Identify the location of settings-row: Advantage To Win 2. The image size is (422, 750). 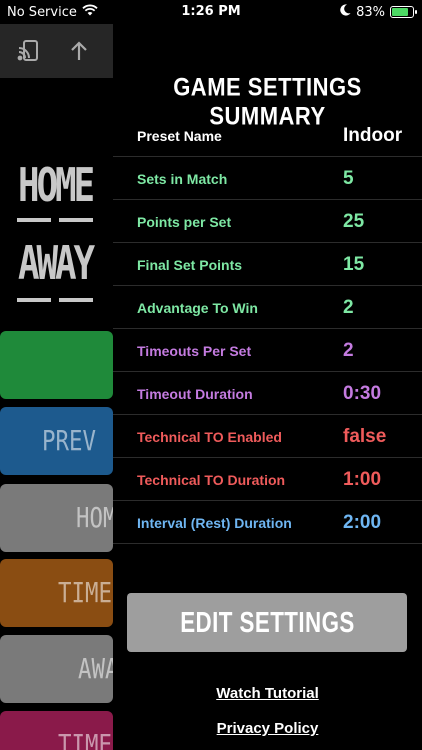
(267, 307).